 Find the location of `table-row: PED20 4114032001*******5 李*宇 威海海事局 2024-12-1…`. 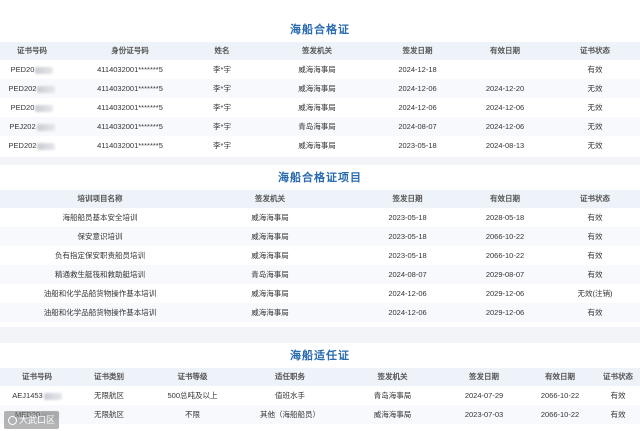

table-row: PED20 4114032001*******5 李*宇 威海海事局 2024-12-1… is located at coordinates (320, 69).